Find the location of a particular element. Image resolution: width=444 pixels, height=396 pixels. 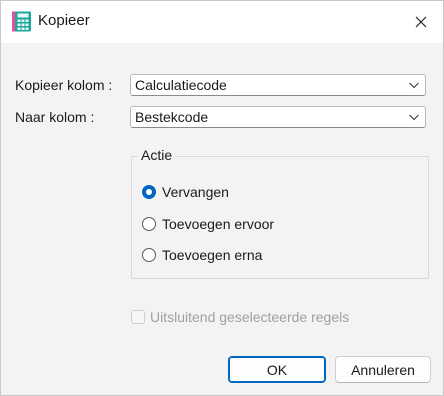

radio-vervangen: Vervangen is located at coordinates (185, 192).